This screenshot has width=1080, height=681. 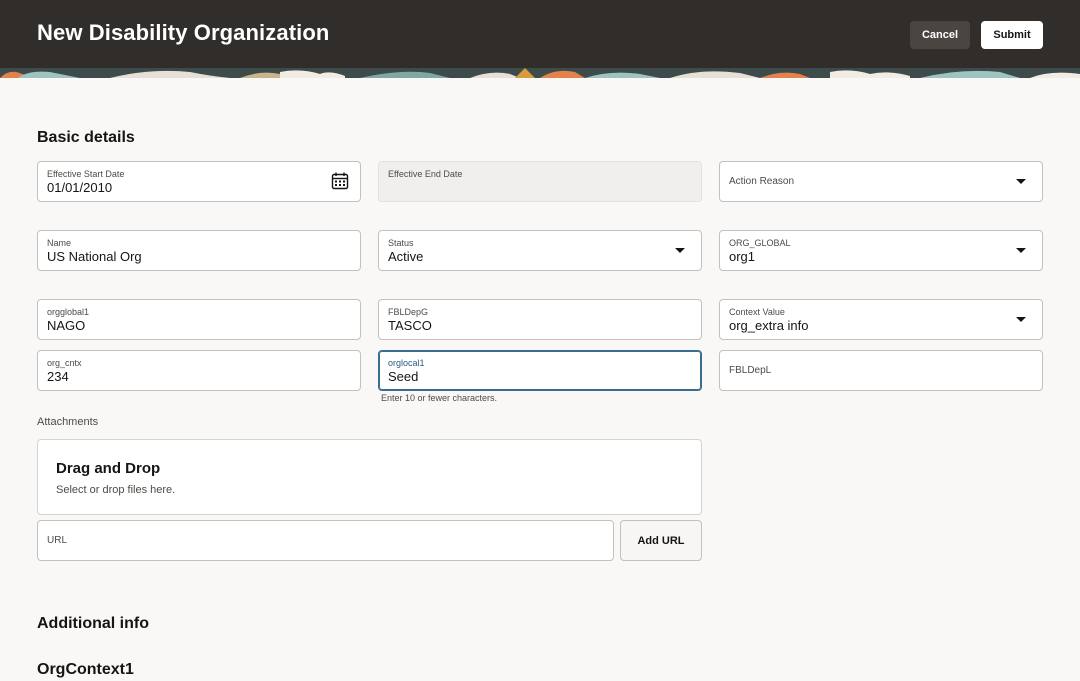 I want to click on dropzone-subtitle: Select or drop files here., so click(x=116, y=490).